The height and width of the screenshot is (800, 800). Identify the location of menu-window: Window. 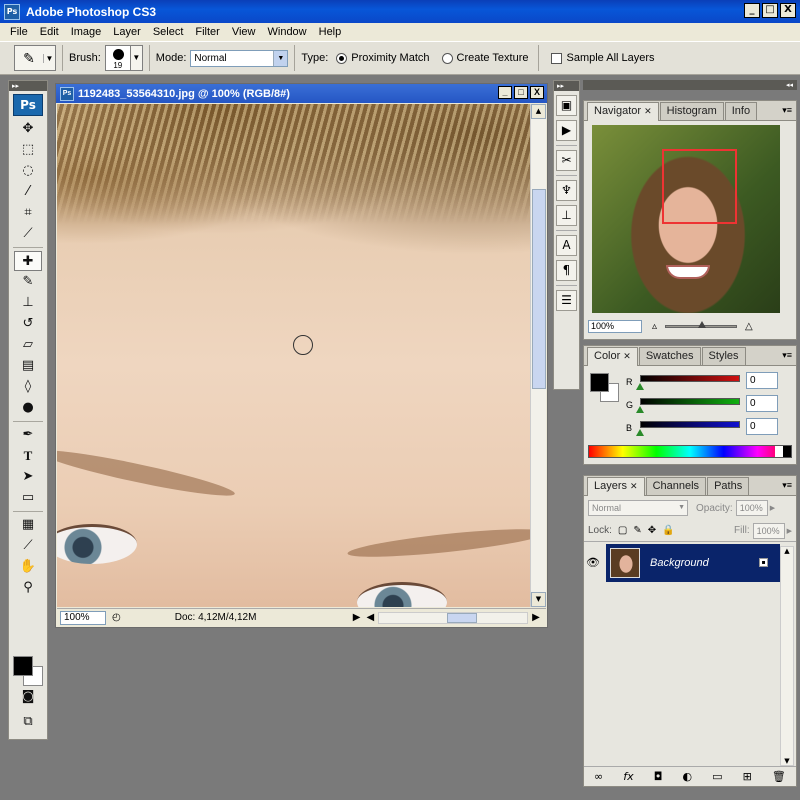
(287, 32).